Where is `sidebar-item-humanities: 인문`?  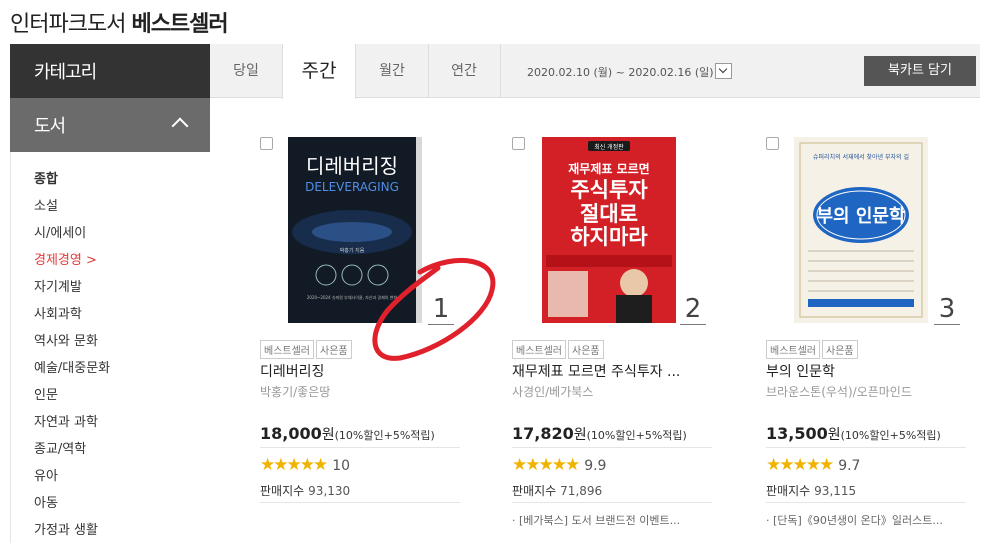
sidebar-item-humanities: 인문 is located at coordinates (110, 395).